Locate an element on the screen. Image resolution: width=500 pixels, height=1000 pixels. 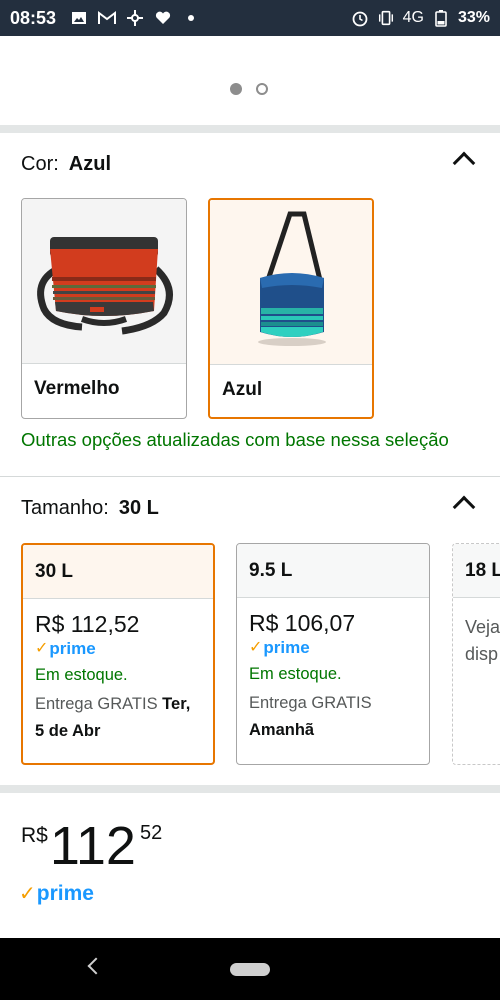
delivery-info: Entrega GRATIS Ter, 5 de Abr is located at coordinates (113, 717).